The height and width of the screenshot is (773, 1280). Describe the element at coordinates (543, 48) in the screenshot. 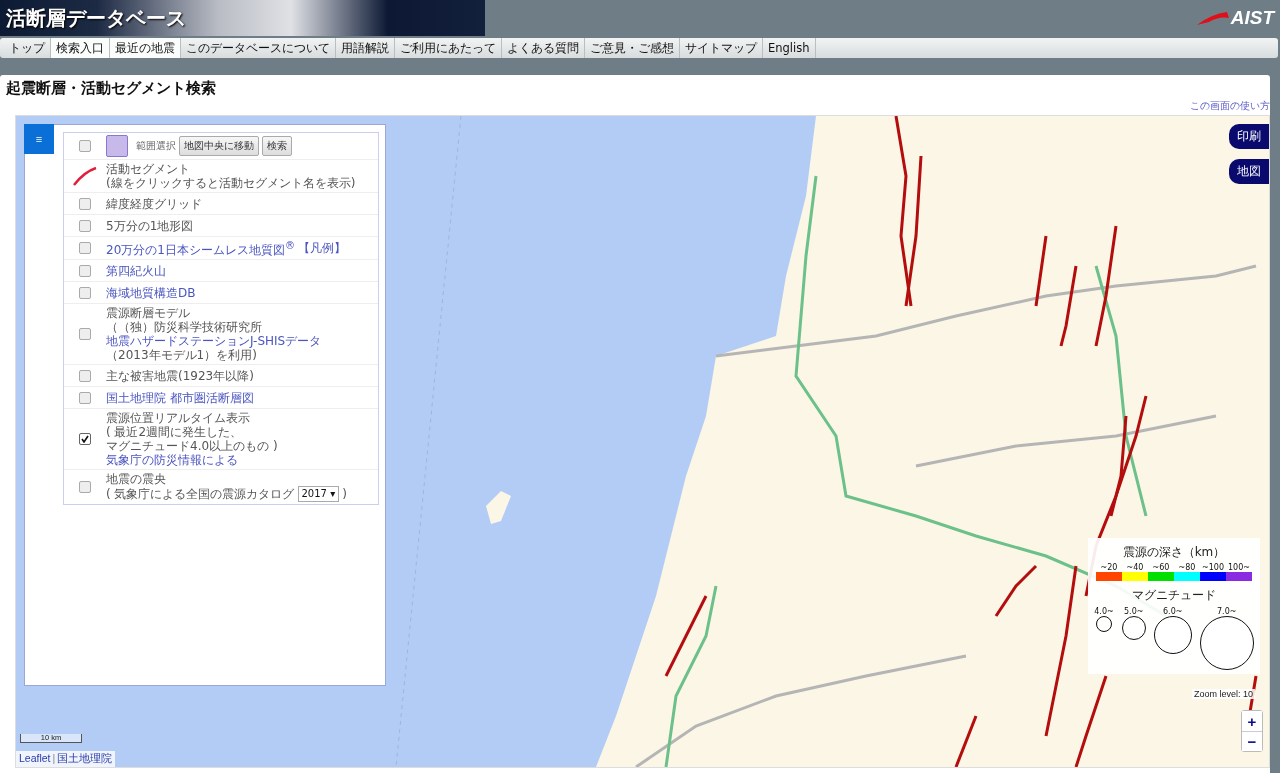

I see `nav-link: よくある質問` at that location.